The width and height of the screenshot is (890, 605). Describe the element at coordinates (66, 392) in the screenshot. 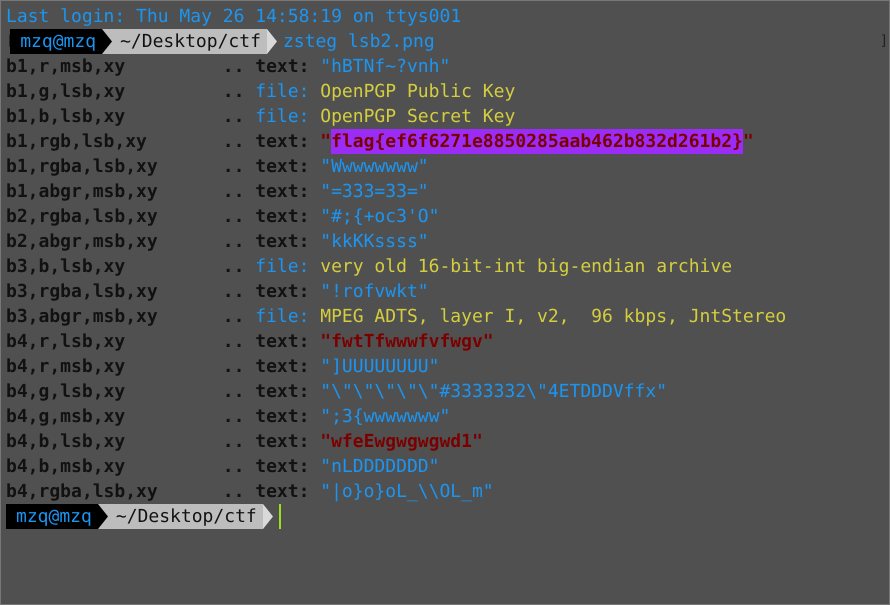

I see `channel-label: b4,g,lsb,xy` at that location.